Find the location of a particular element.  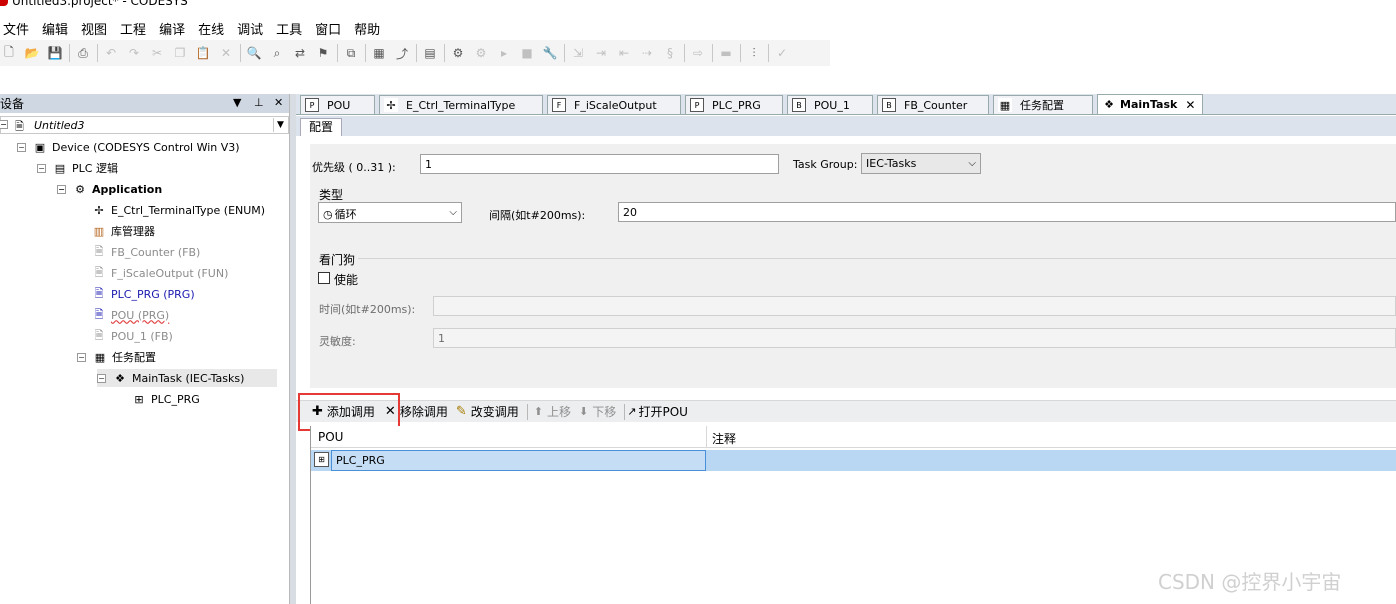

table-cell-pou: PLC_PRG is located at coordinates (518, 460).